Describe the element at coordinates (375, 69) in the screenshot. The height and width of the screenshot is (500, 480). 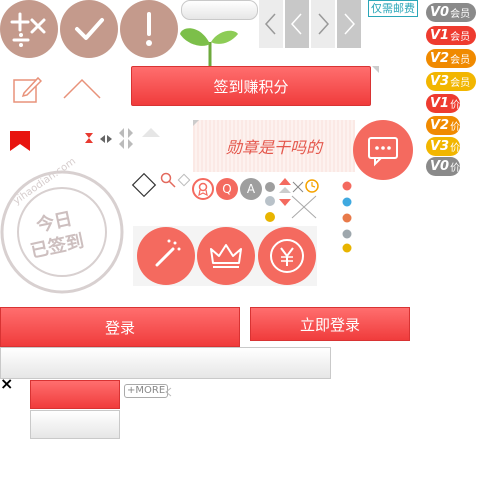
I see `corner-triangle` at that location.